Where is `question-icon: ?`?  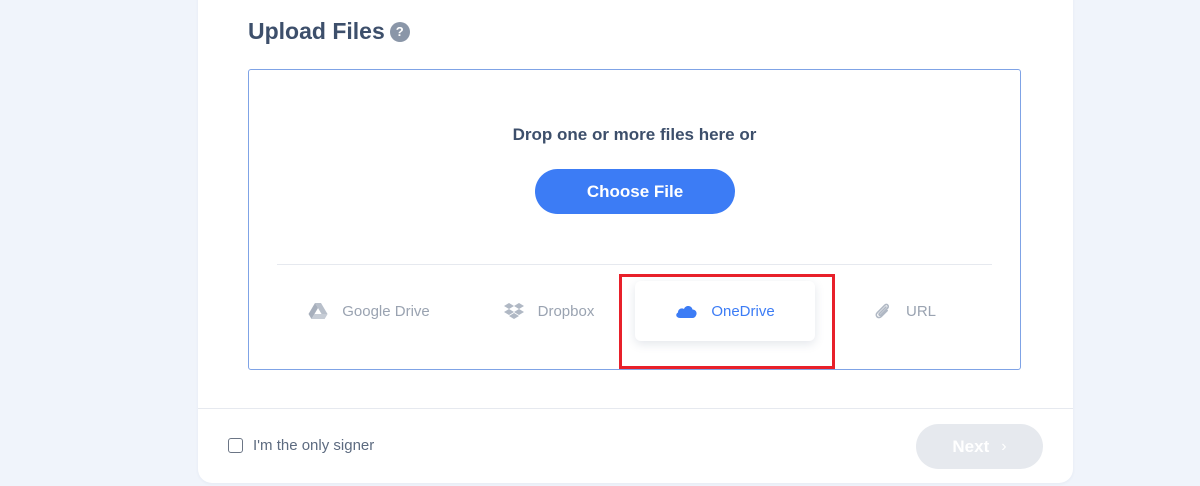 question-icon: ? is located at coordinates (399, 31).